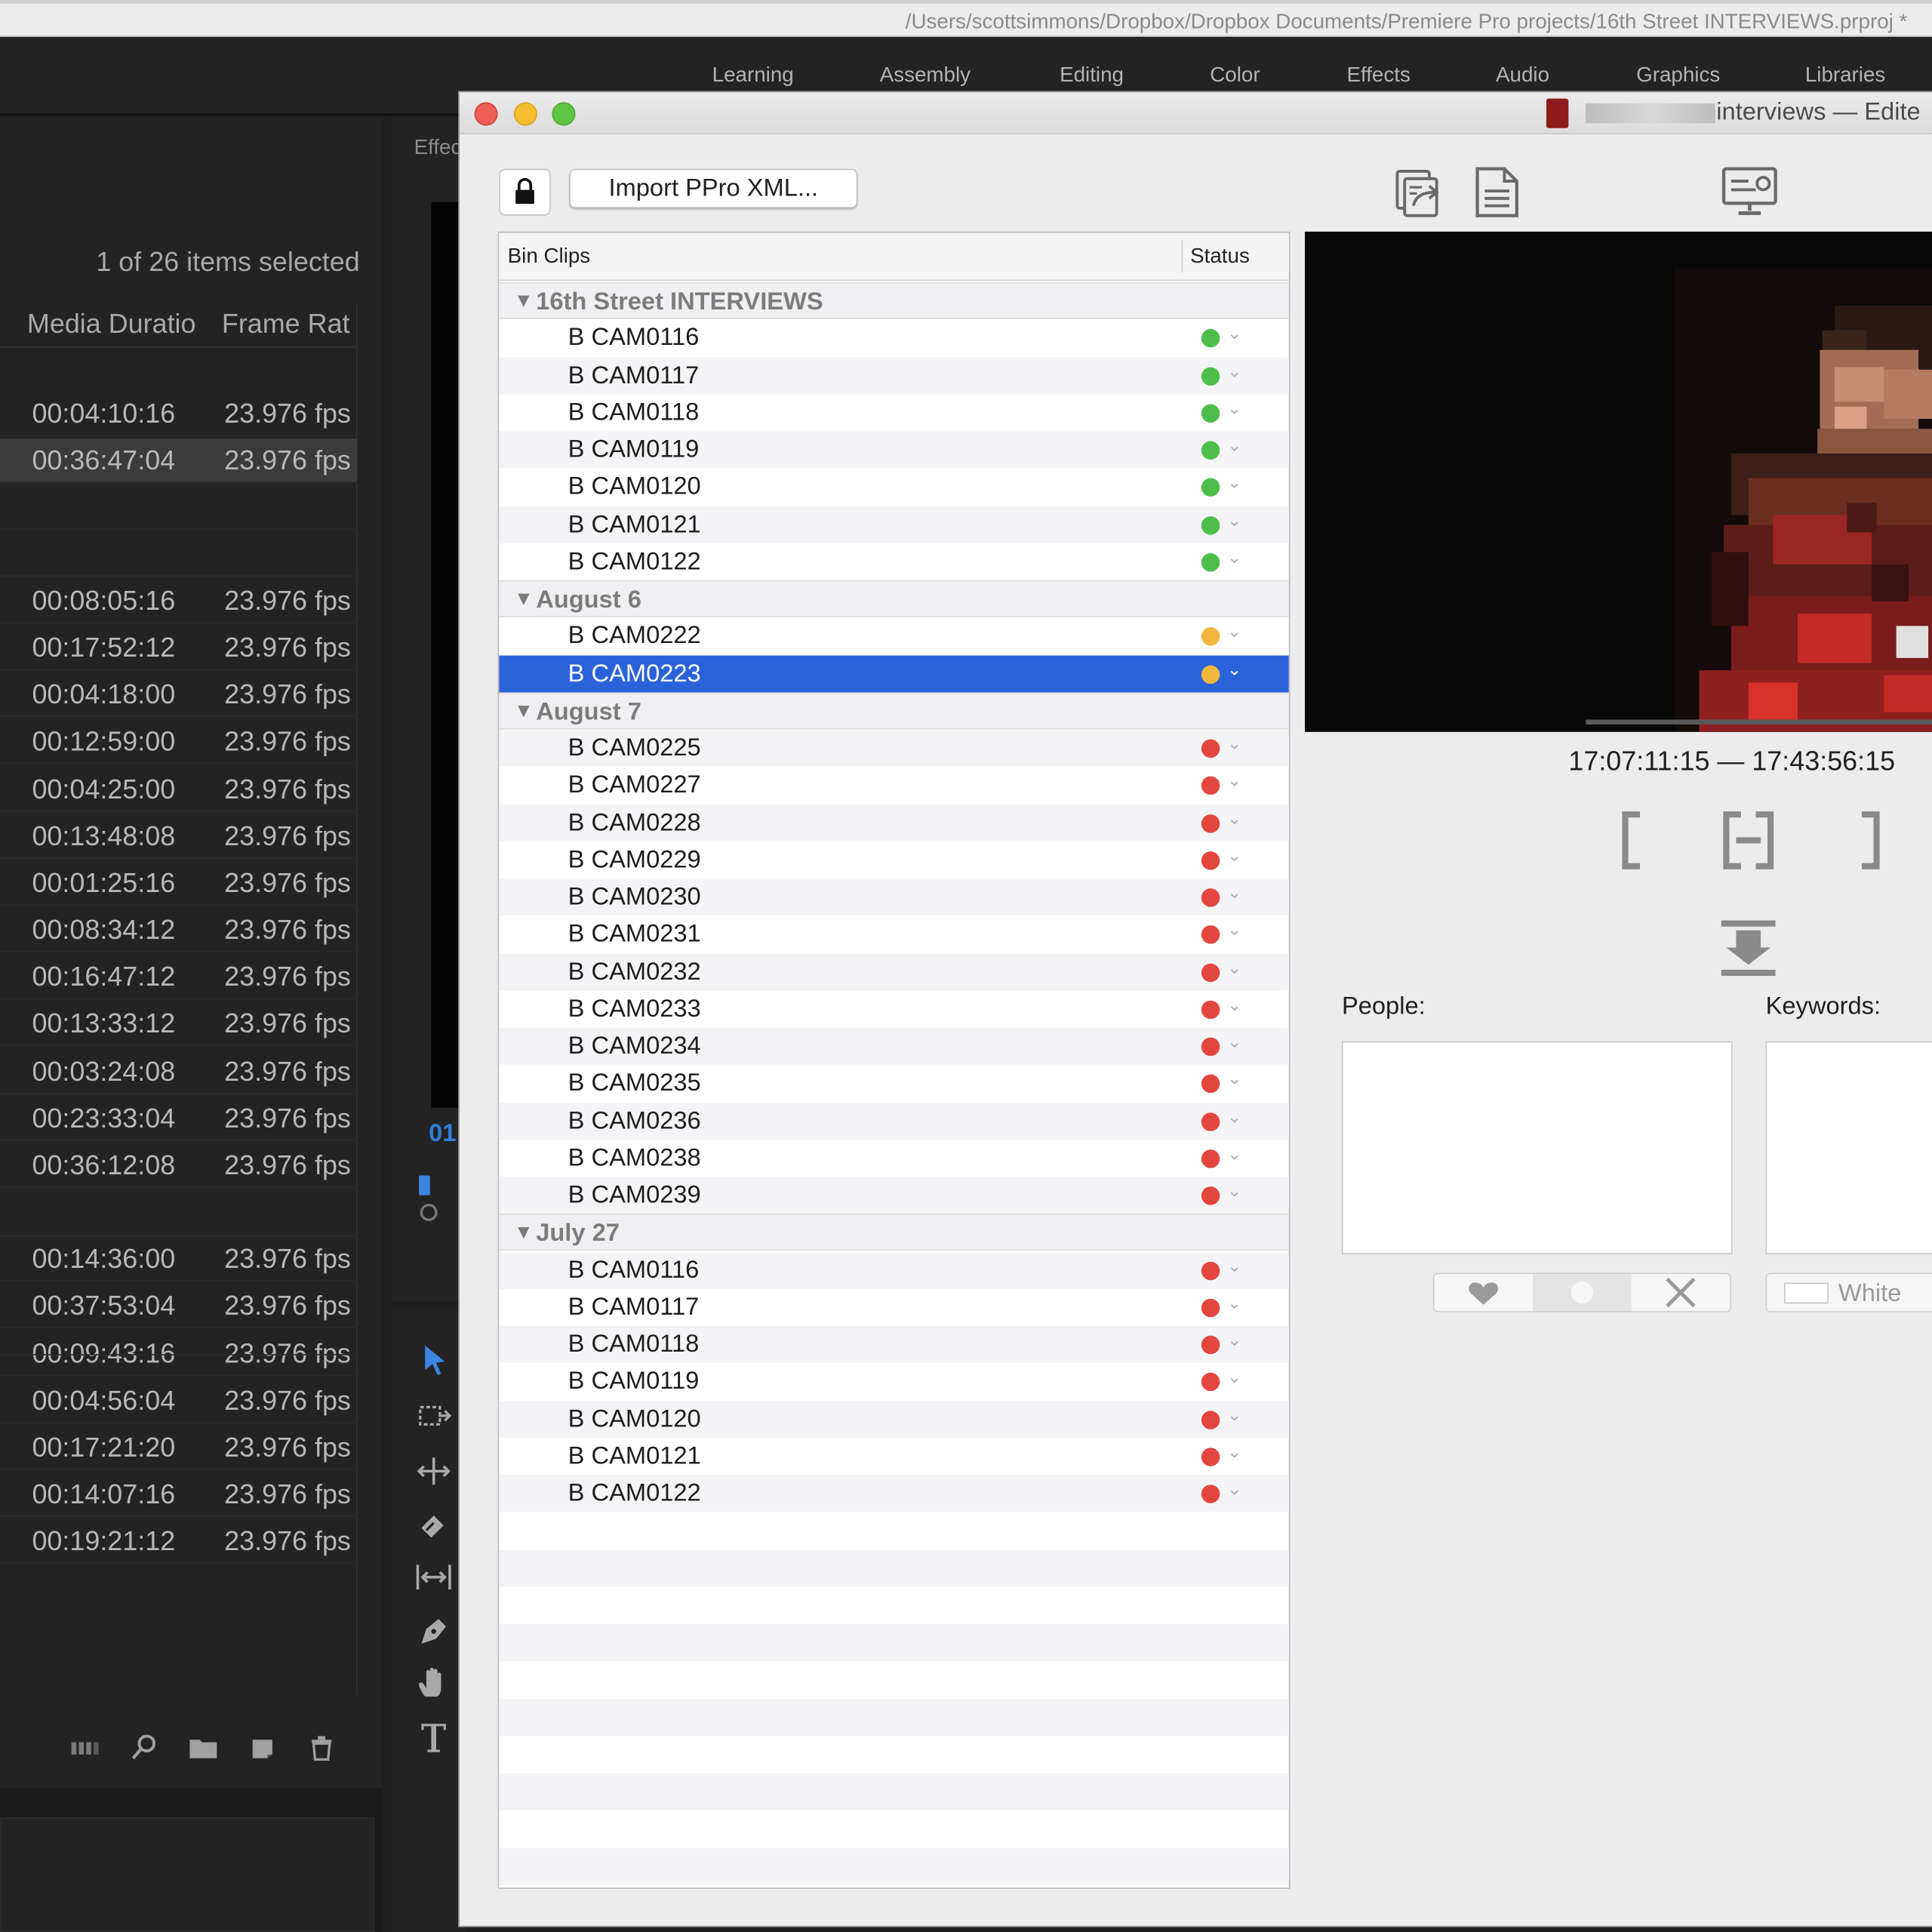  I want to click on clip-row: B CAM0228 ⌄, so click(894, 822).